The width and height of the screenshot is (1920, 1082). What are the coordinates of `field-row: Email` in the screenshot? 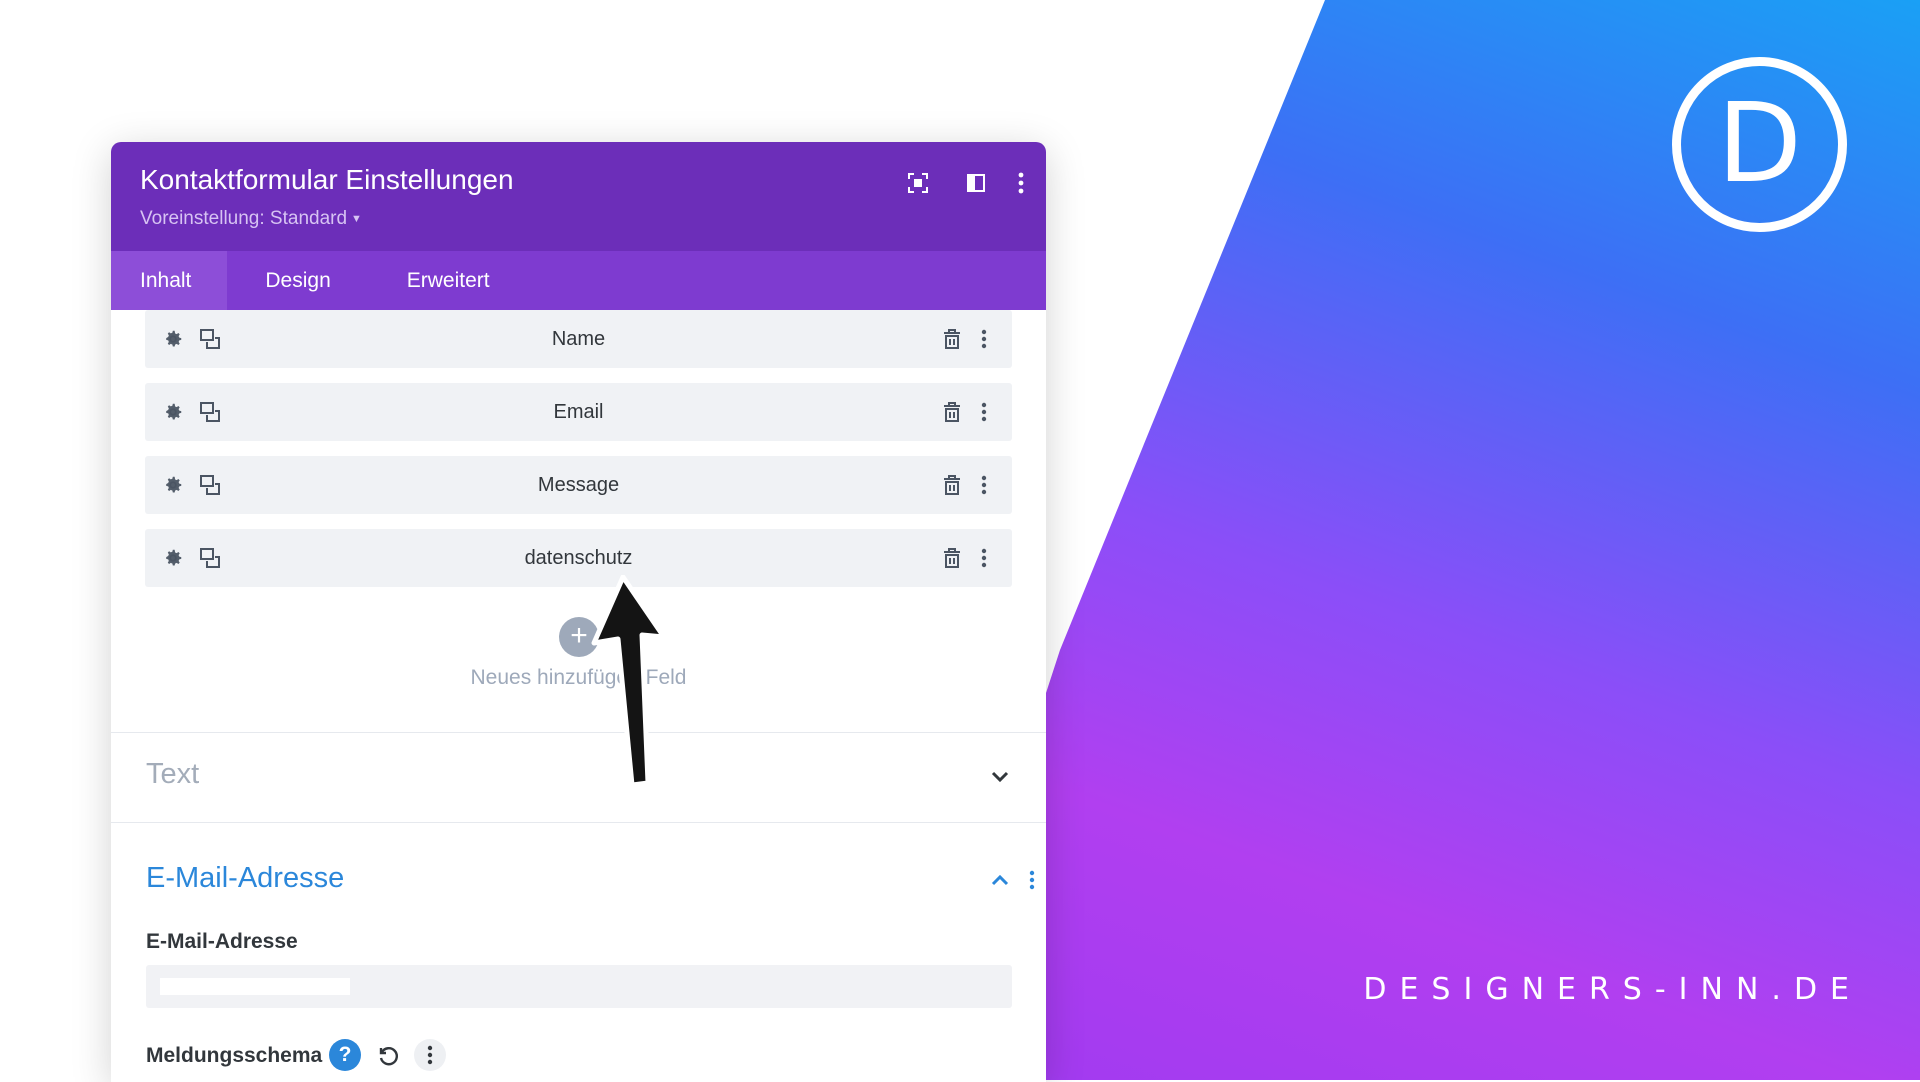 It's located at (578, 412).